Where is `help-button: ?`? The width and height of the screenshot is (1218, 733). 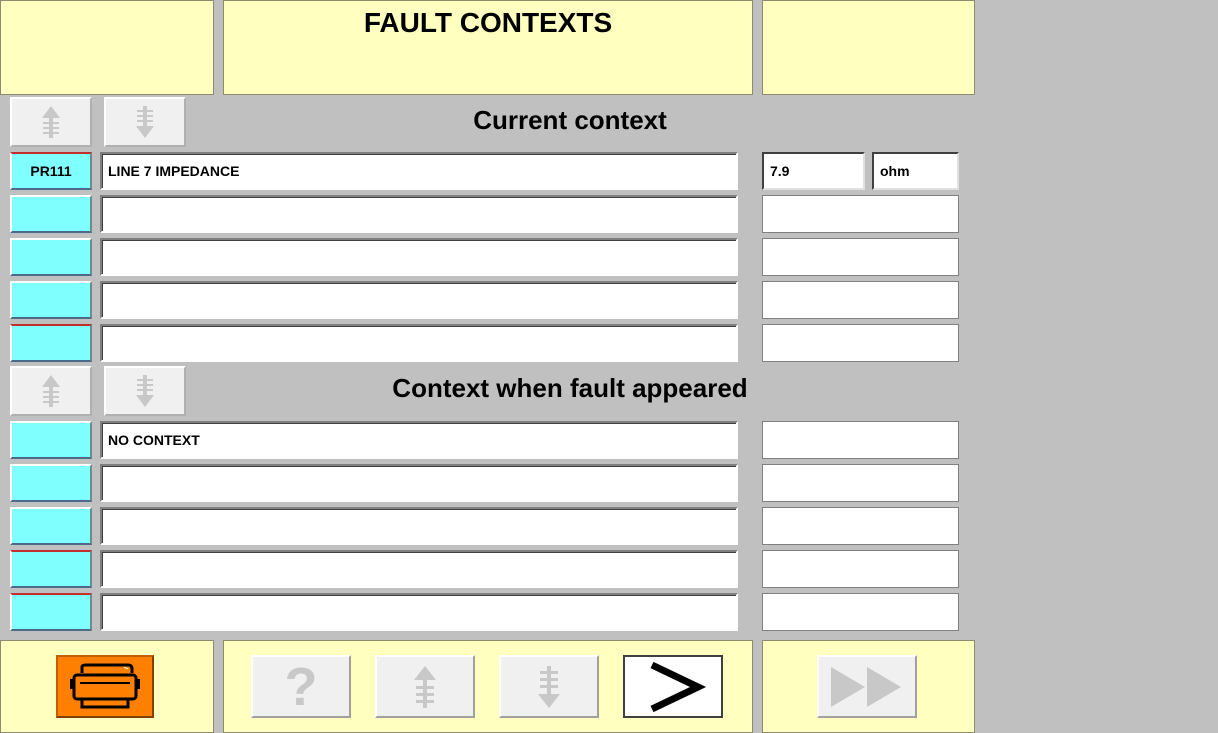
help-button: ? is located at coordinates (301, 686).